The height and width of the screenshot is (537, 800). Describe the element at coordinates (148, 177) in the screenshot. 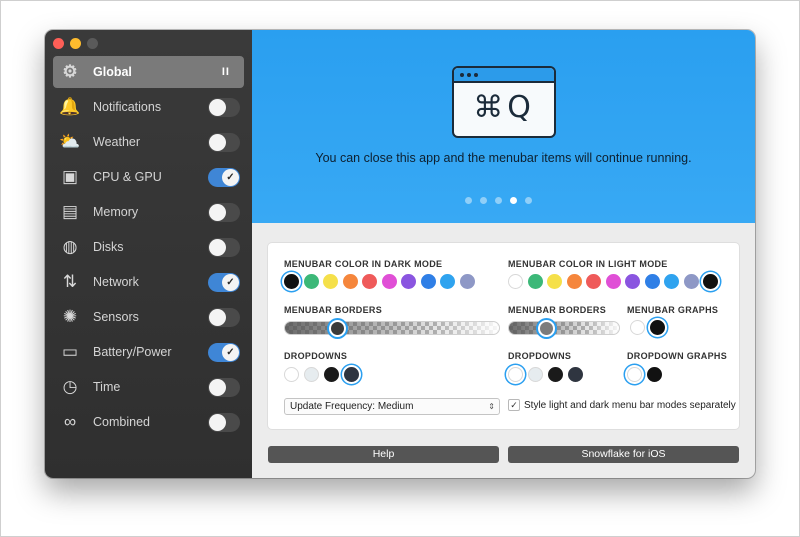

I see `sidebar-item: ▣ CPU & GPU ✓` at that location.